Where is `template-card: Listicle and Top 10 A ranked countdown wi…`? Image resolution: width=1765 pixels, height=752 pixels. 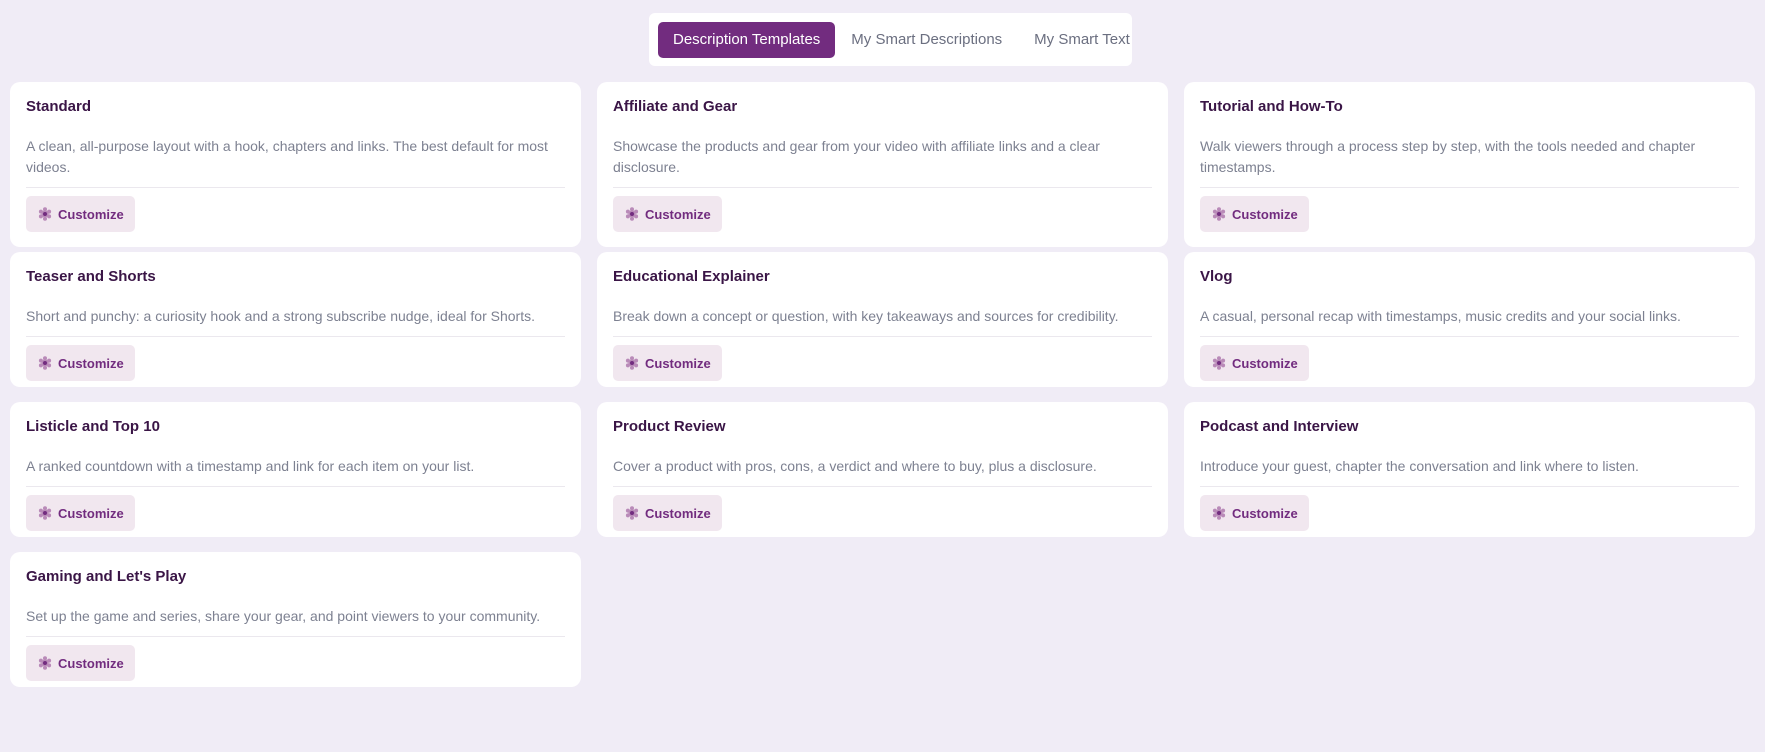
template-card: Listicle and Top 10 A ranked countdown wi… is located at coordinates (295, 469).